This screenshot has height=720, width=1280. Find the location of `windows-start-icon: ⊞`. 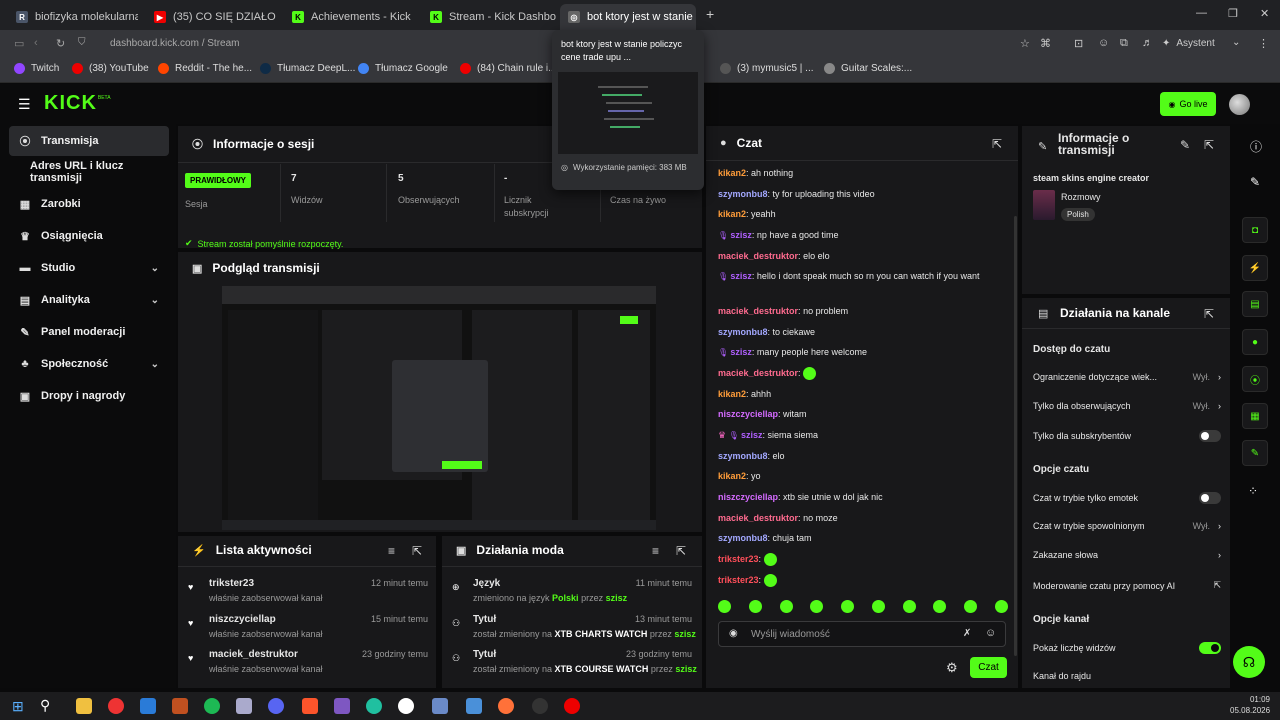

windows-start-icon: ⊞ is located at coordinates (18, 706).